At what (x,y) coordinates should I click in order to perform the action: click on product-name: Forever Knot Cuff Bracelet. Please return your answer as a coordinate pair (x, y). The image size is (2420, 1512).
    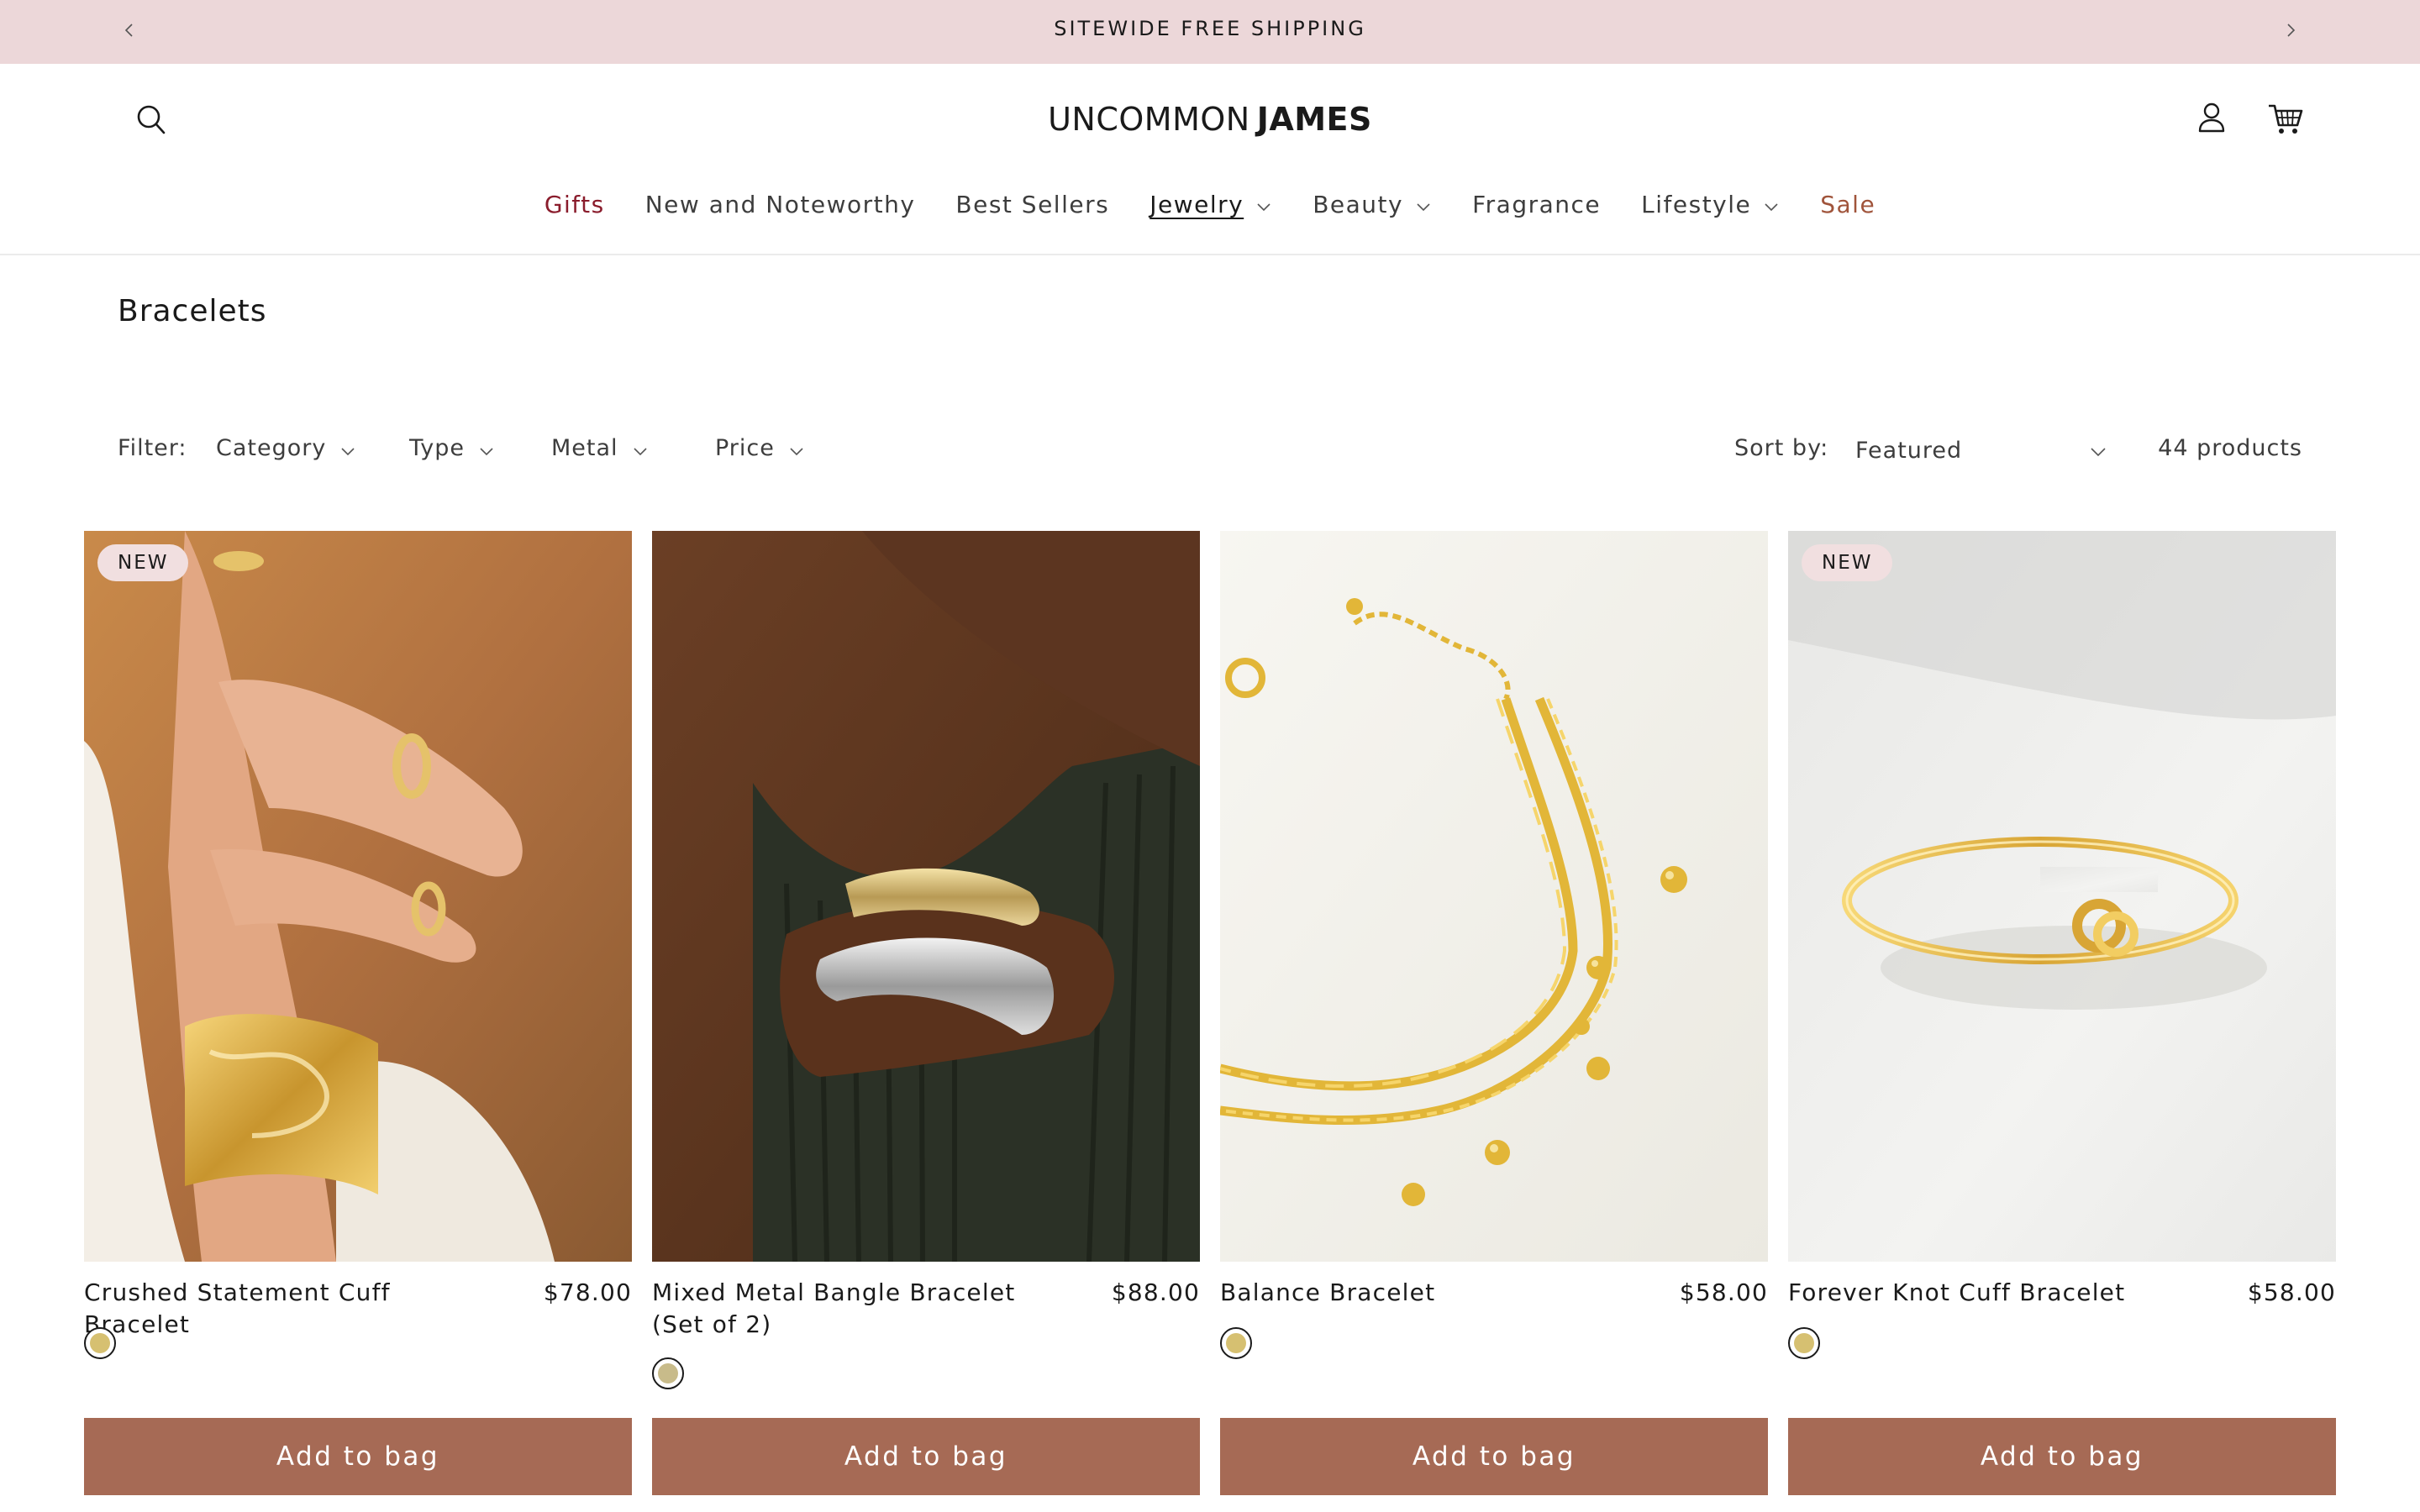
    Looking at the image, I should click on (1998, 1293).